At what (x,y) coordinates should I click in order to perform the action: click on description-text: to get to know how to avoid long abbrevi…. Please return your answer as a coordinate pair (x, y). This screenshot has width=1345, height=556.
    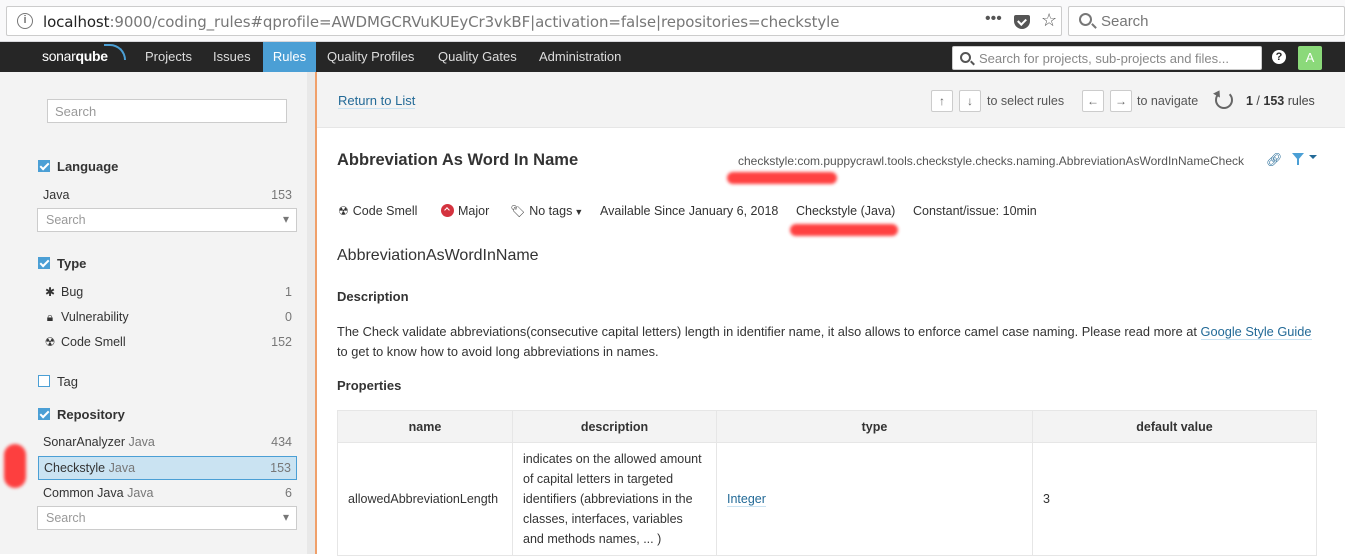
    Looking at the image, I should click on (498, 351).